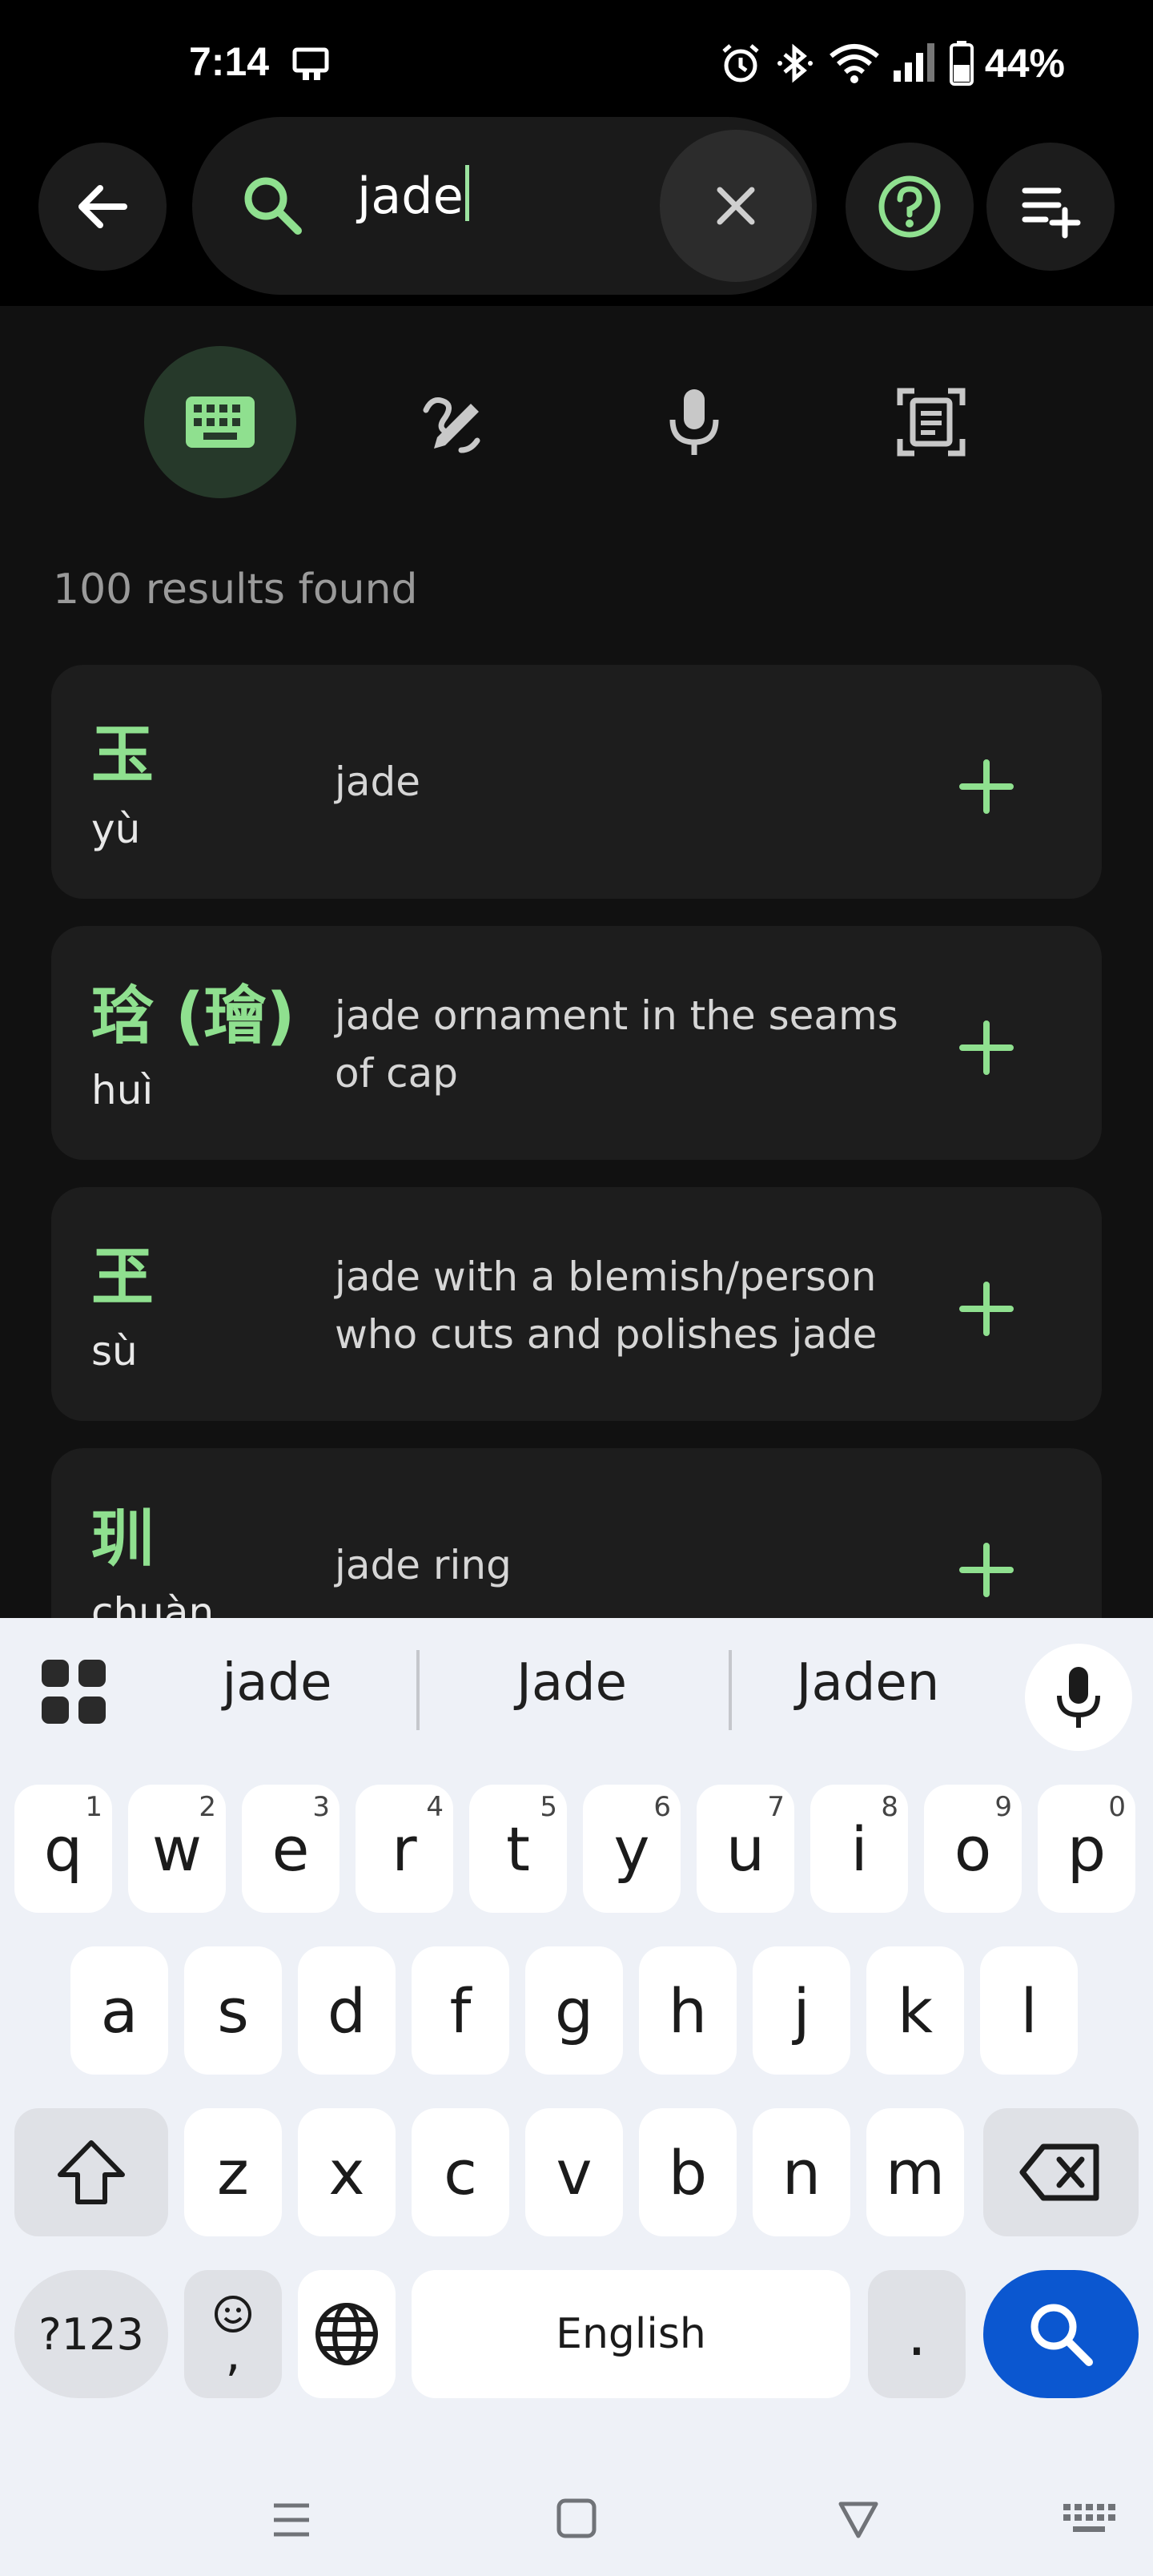 This screenshot has height=2576, width=1153. I want to click on key-u: u7, so click(745, 1849).